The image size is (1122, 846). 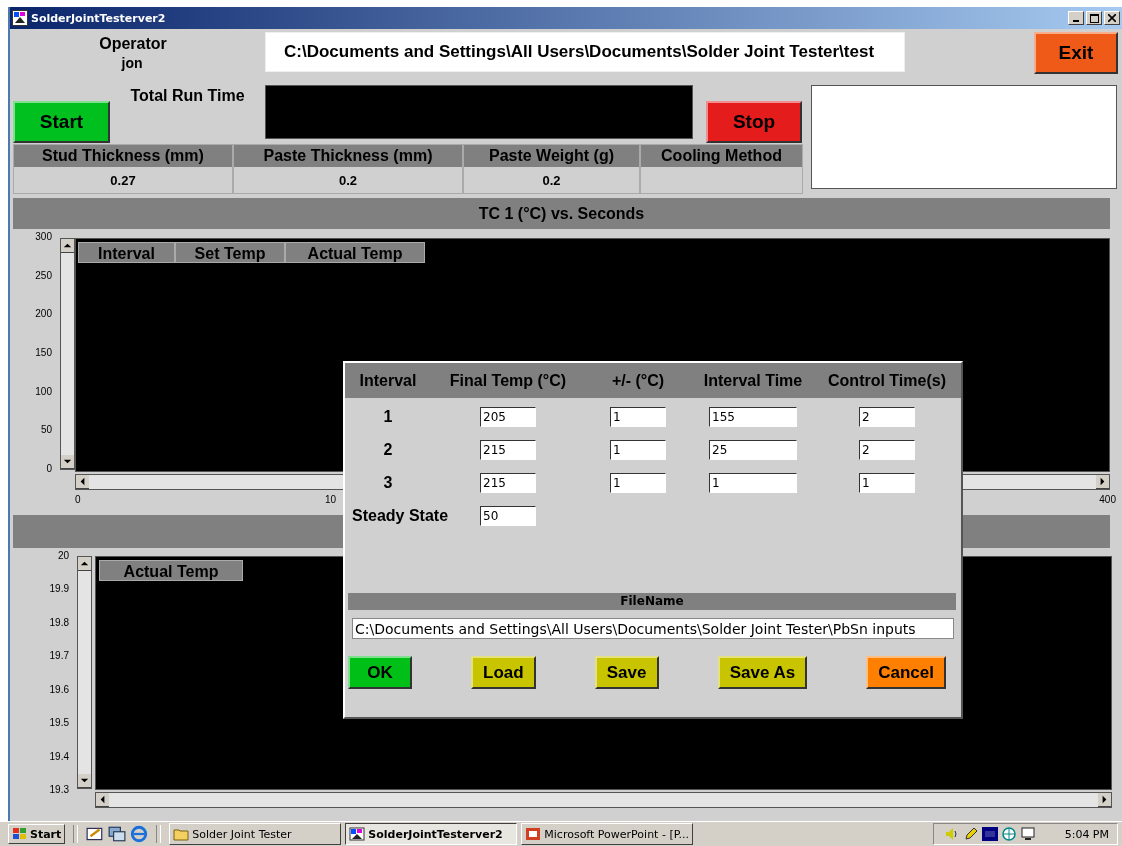 I want to click on operator-name: jon, so click(x=132, y=63).